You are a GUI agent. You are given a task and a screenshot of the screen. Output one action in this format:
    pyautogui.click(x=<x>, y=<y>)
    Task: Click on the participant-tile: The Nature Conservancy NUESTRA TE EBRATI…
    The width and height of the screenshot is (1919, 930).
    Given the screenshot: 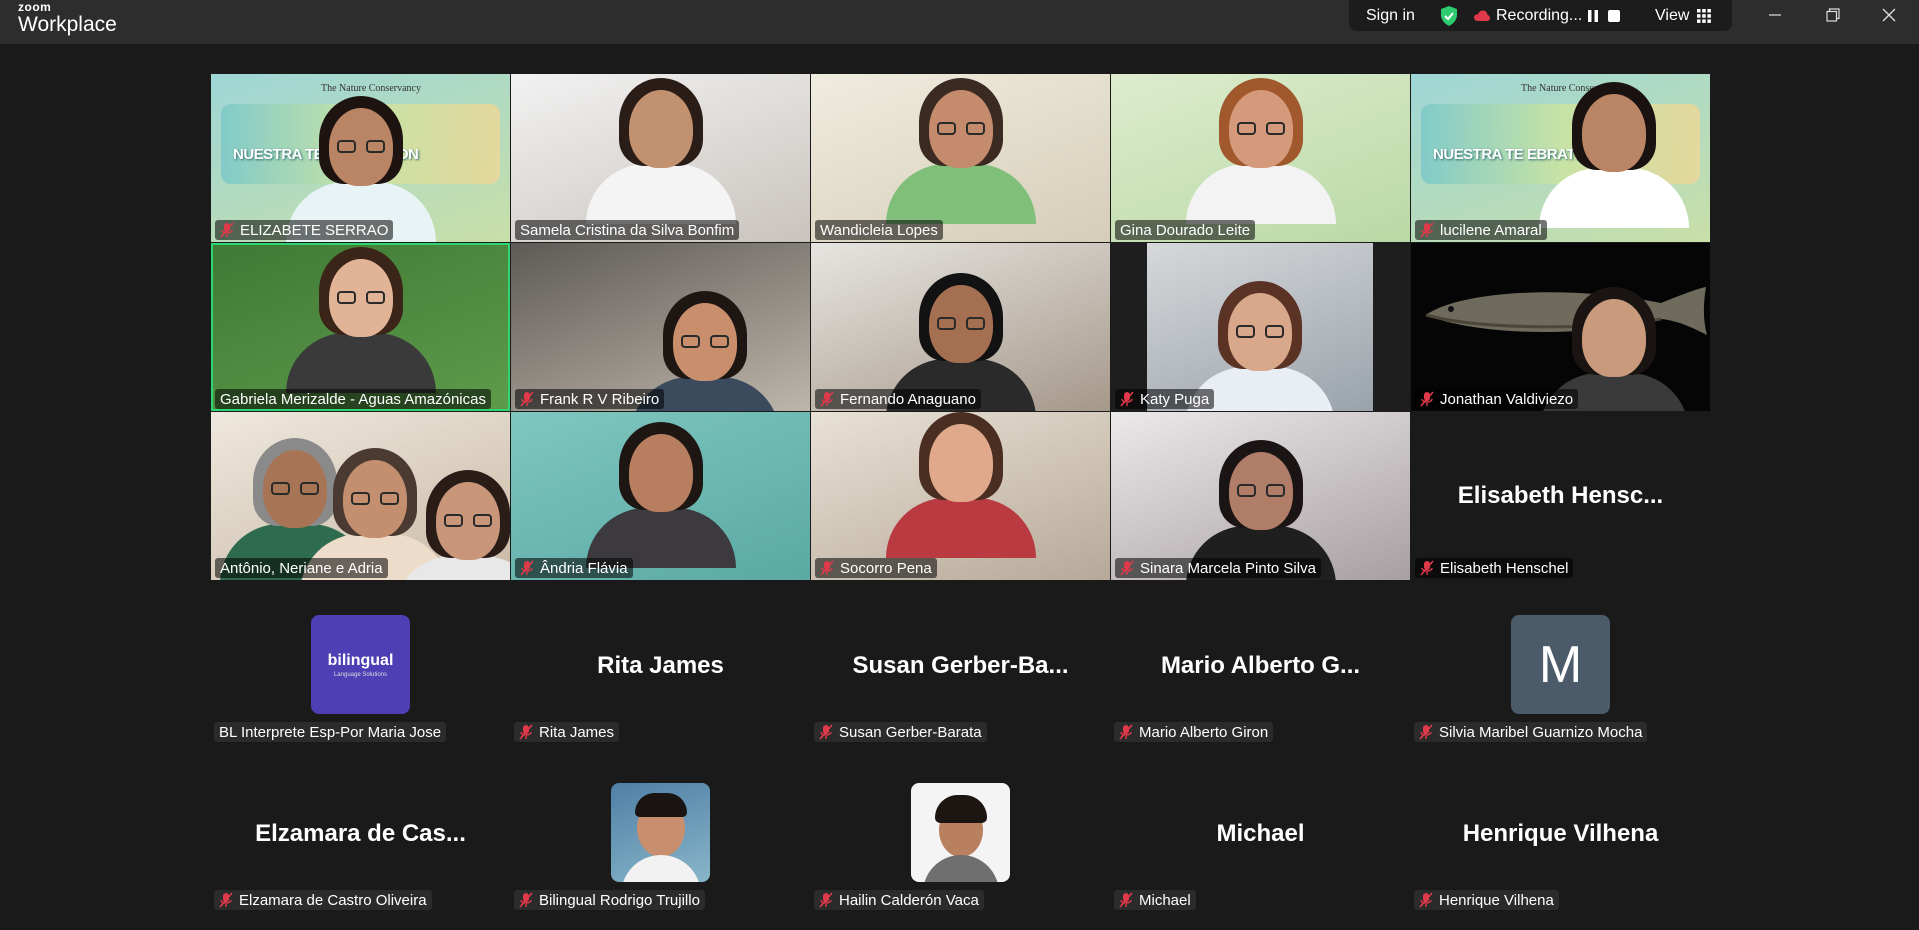 What is the action you would take?
    pyautogui.click(x=1560, y=158)
    